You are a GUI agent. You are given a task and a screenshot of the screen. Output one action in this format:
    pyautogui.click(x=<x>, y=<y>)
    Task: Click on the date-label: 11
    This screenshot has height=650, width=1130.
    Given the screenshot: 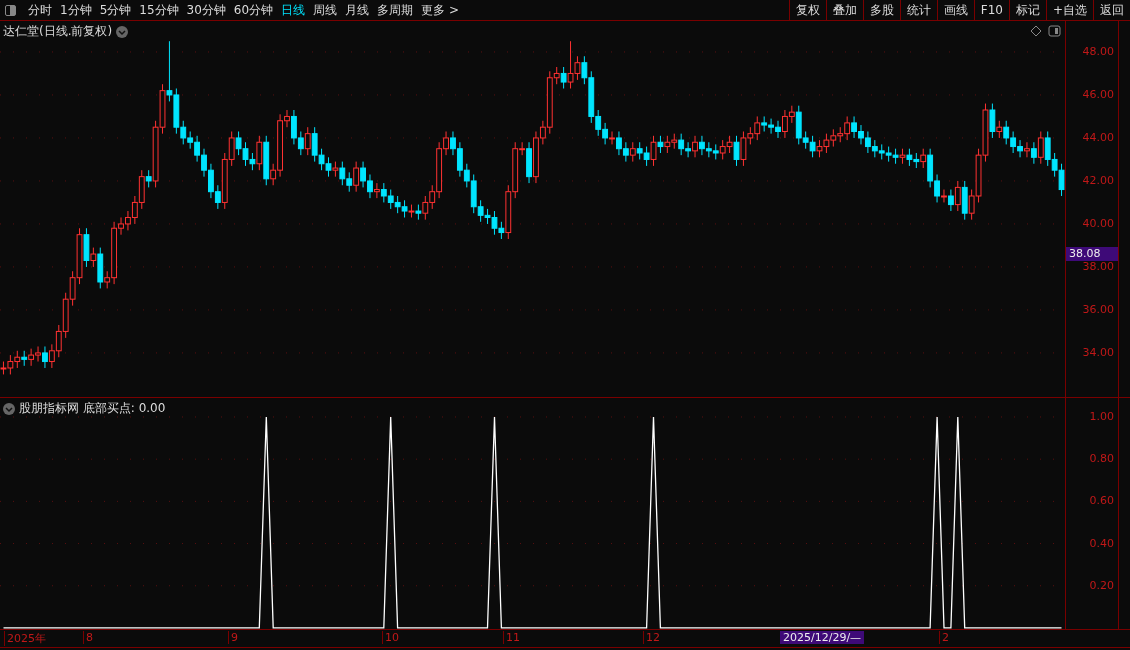 What is the action you would take?
    pyautogui.click(x=511, y=637)
    